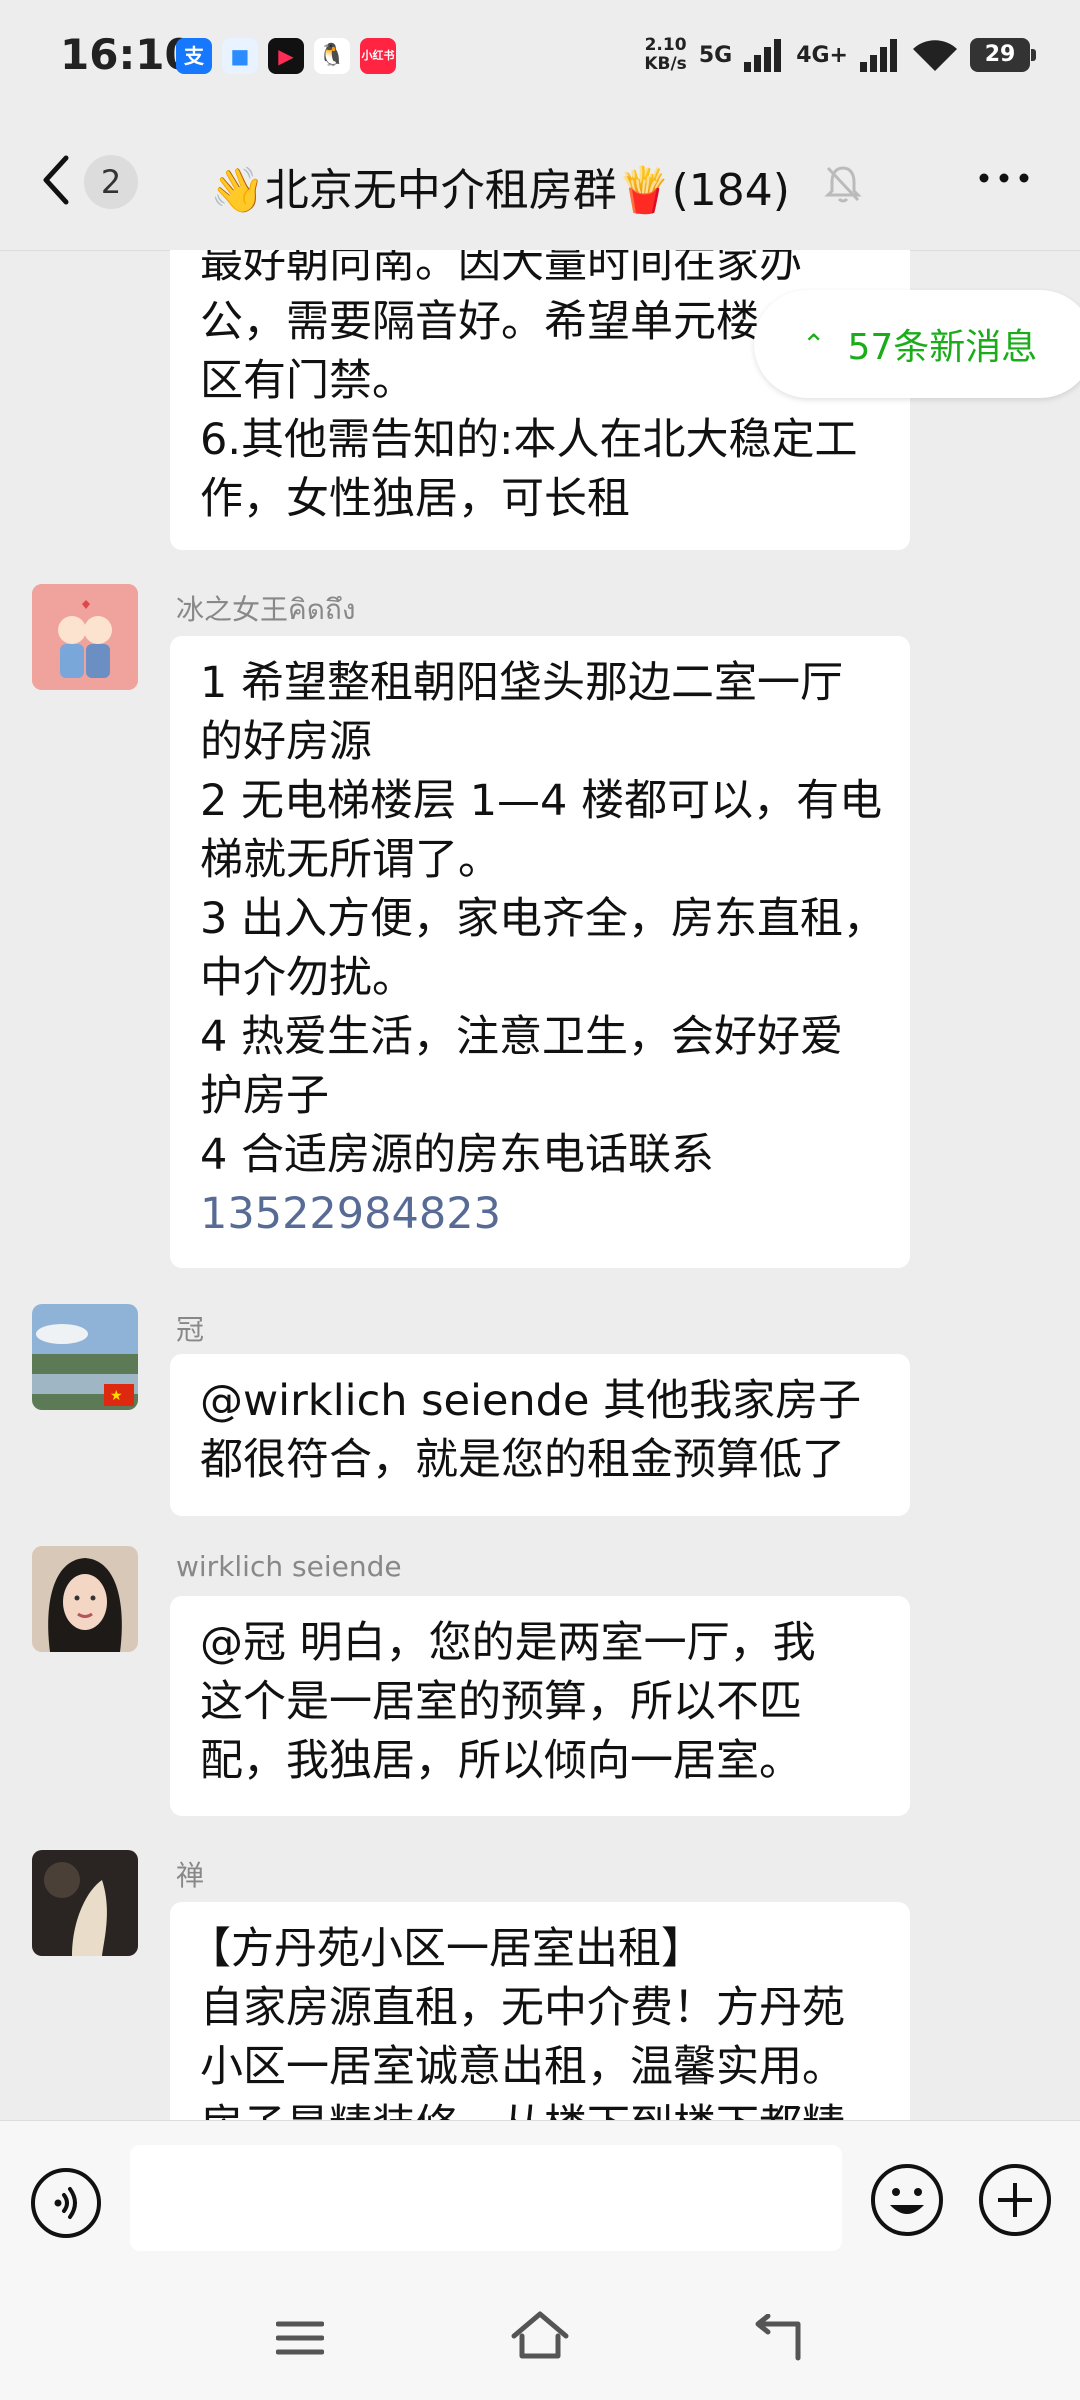 This screenshot has height=2400, width=1080. What do you see at coordinates (907, 2200) in the screenshot?
I see `emoji-icon` at bounding box center [907, 2200].